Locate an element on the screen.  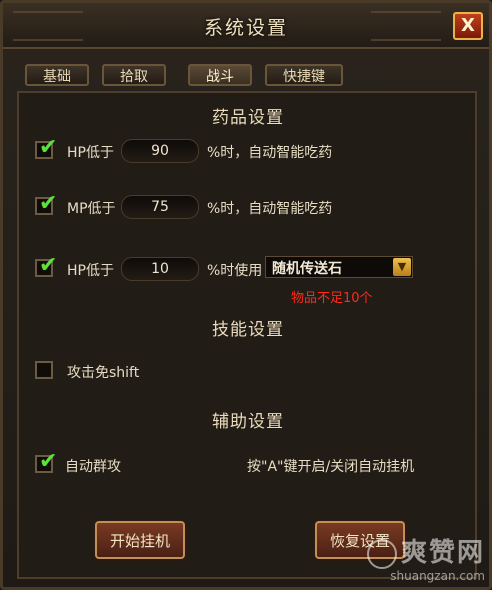
tab-pickup: 拾取 is located at coordinates (134, 75).